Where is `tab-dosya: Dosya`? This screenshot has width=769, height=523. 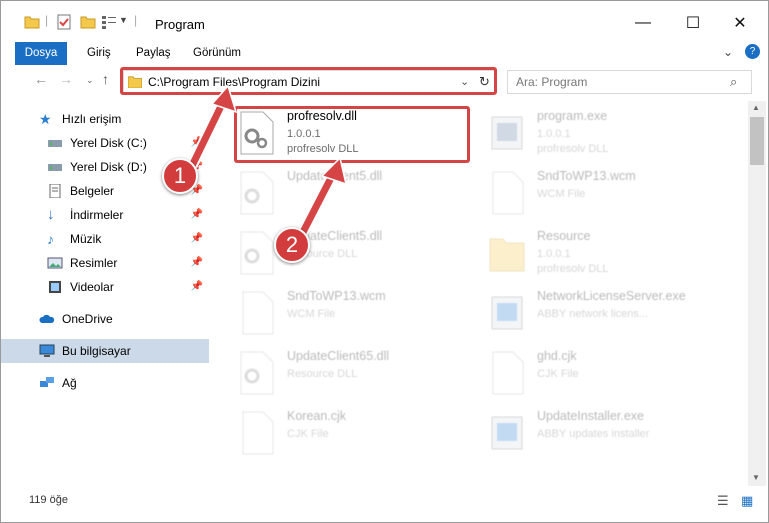
tab-dosya: Dosya is located at coordinates (41, 53).